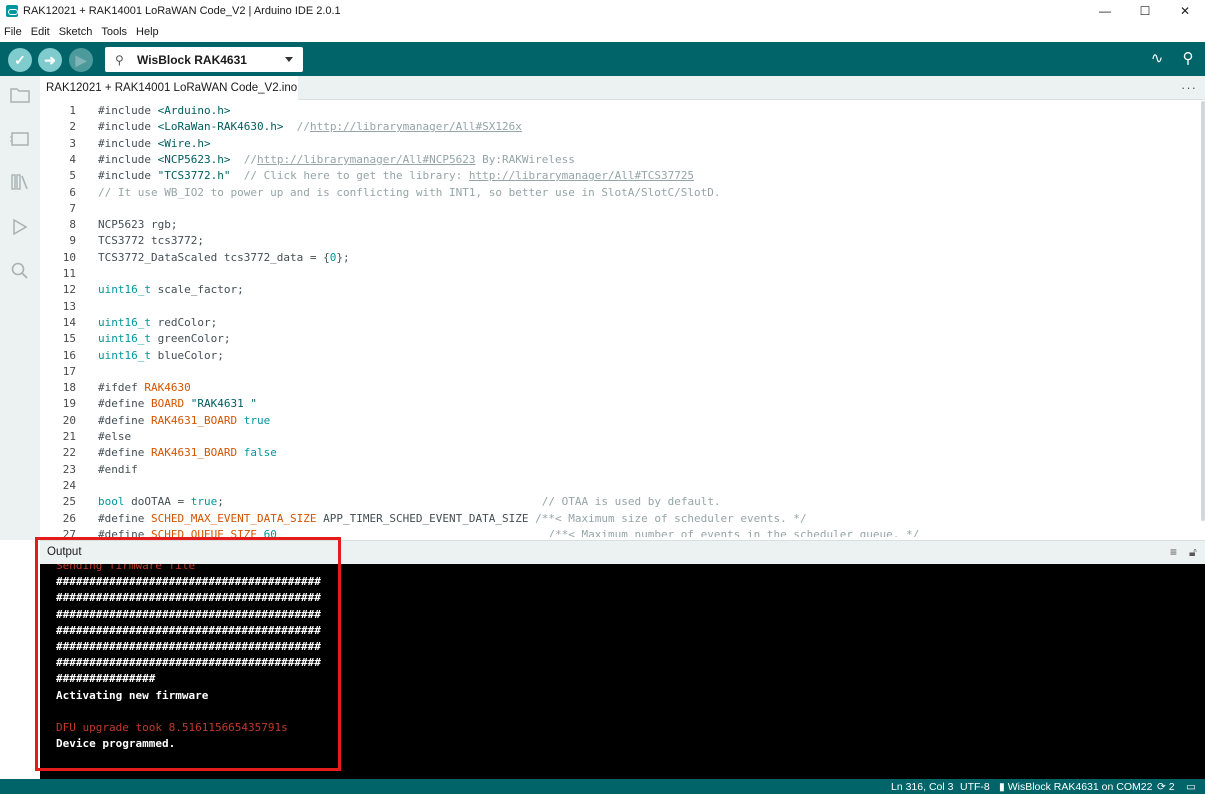 This screenshot has height=794, width=1205. Describe the element at coordinates (379, 502) in the screenshot. I see `code-token: ;` at that location.